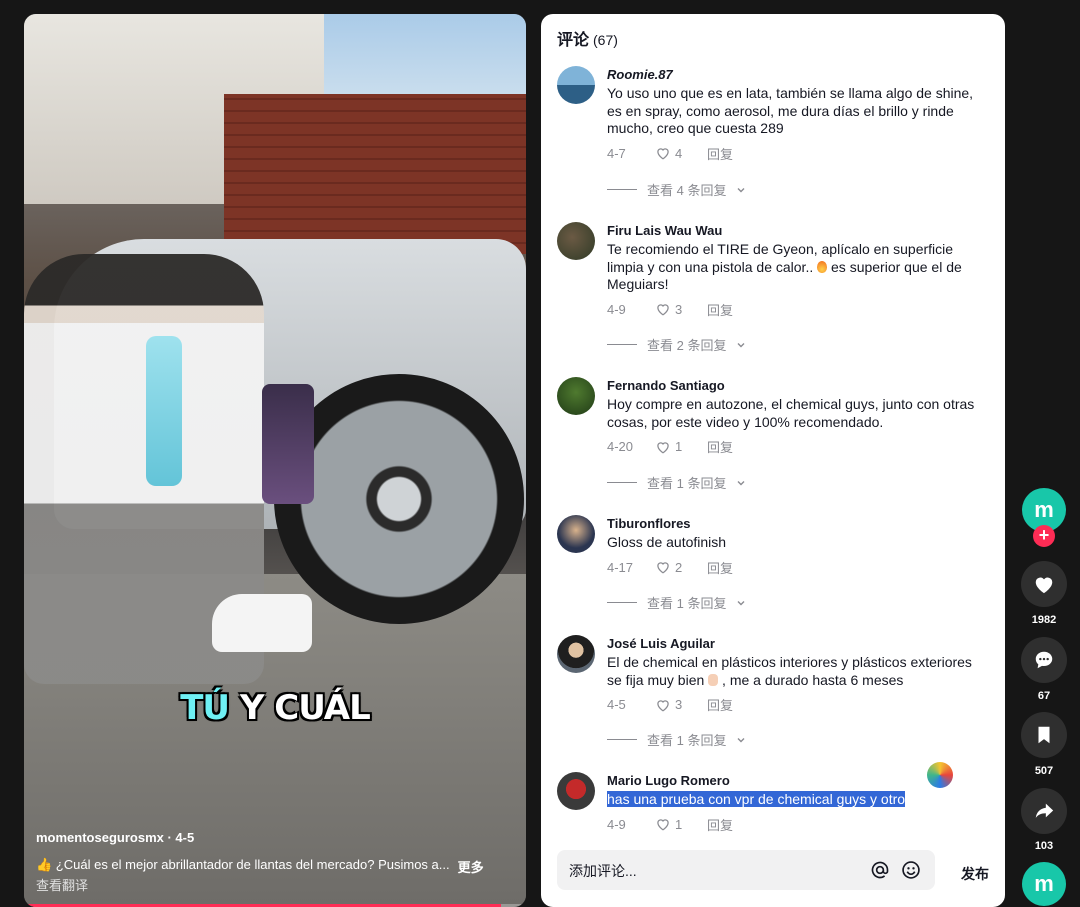 This screenshot has width=1080, height=907. I want to click on comment-author: Fernando Santiago, so click(797, 385).